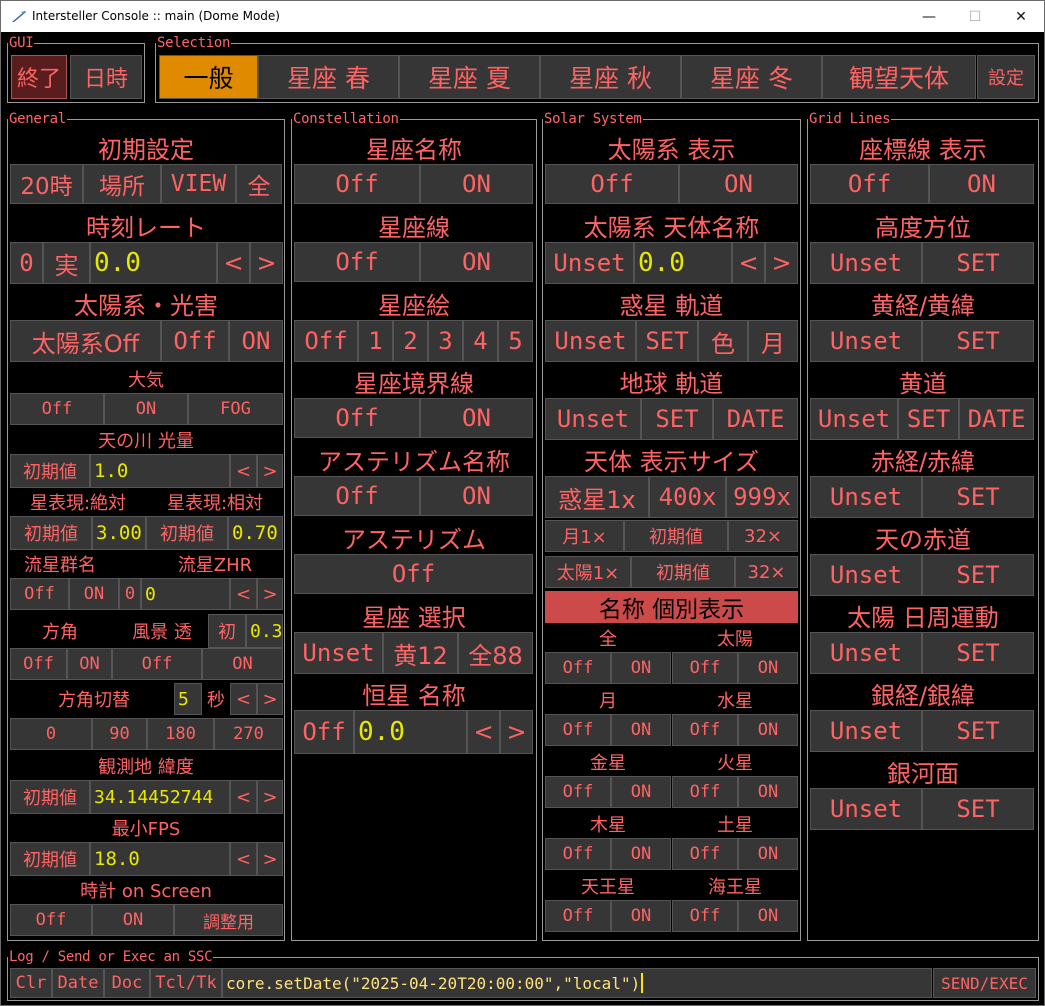  What do you see at coordinates (589, 263) in the screenshot?
I see `solar-names-unset-button: Unset` at bounding box center [589, 263].